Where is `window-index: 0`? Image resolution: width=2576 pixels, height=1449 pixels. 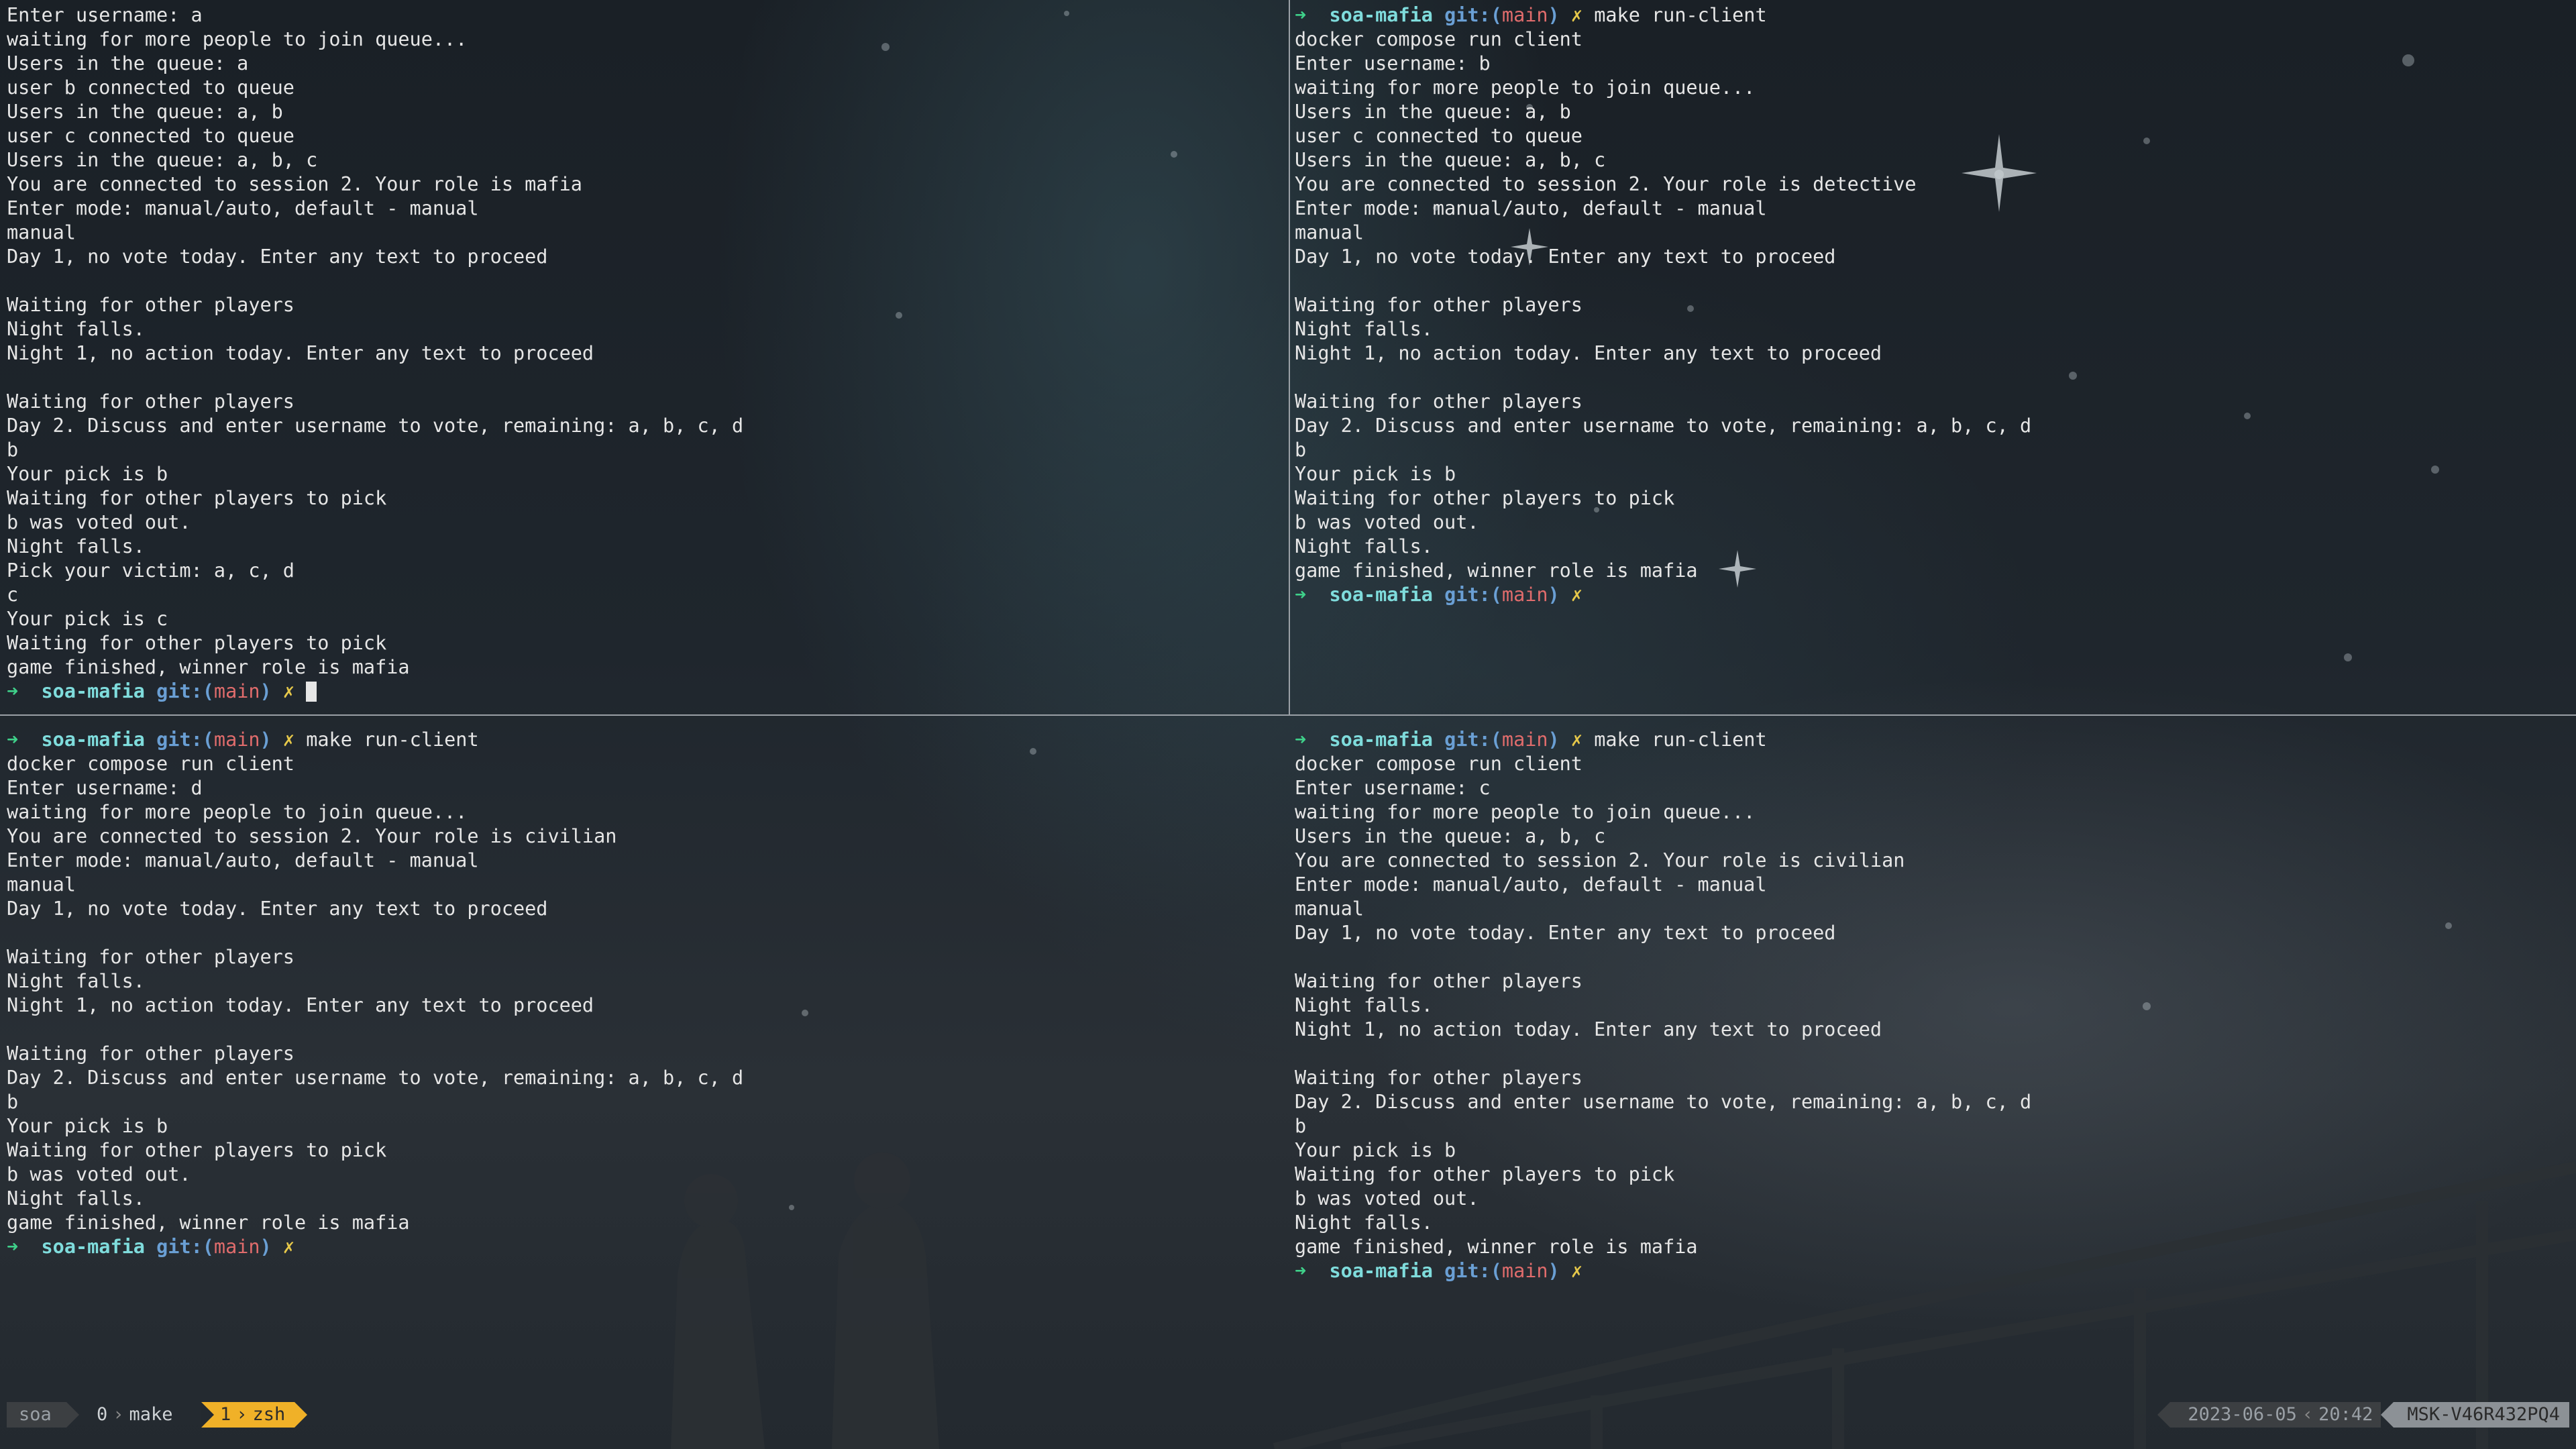 window-index: 0 is located at coordinates (102, 1414).